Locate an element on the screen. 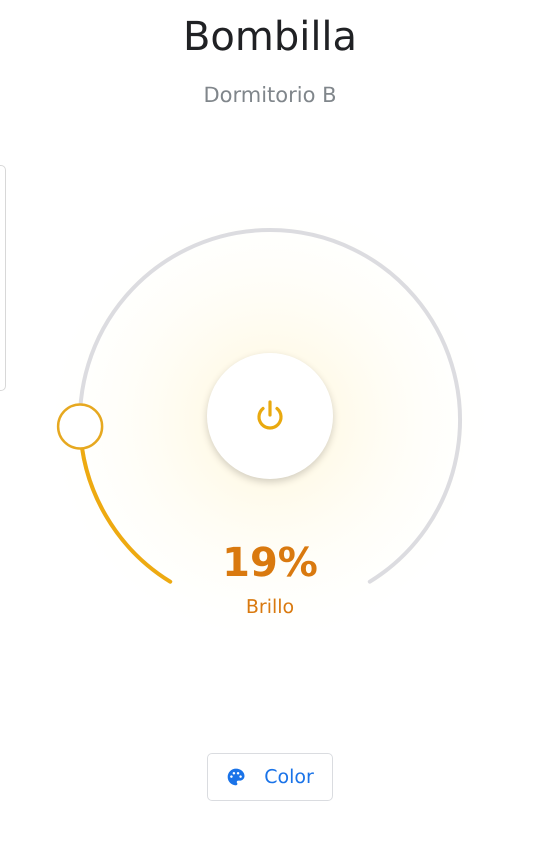  color-button: Color is located at coordinates (270, 777).